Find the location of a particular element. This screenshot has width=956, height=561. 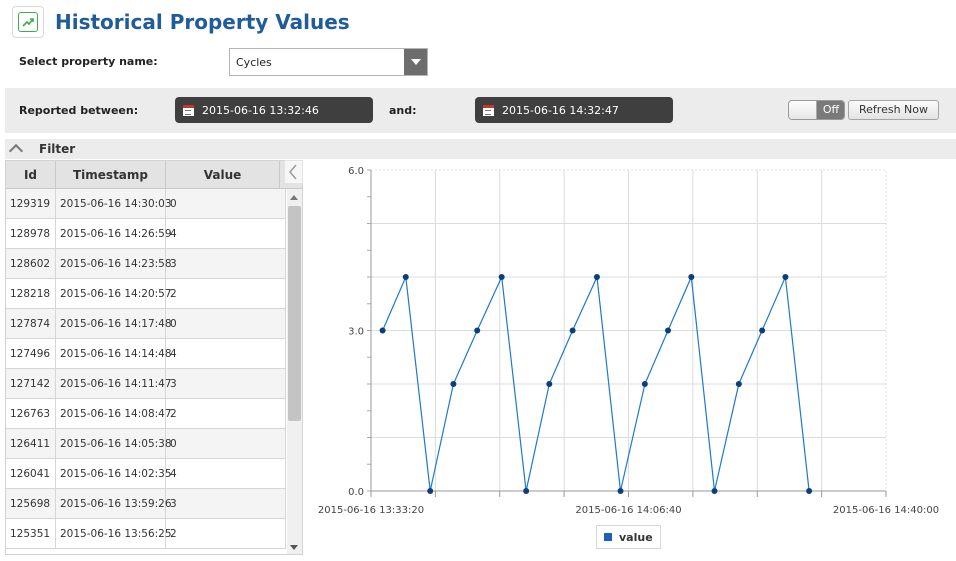

table-row: 126411 2015-06-16 14:05:38 0 is located at coordinates (146, 444).